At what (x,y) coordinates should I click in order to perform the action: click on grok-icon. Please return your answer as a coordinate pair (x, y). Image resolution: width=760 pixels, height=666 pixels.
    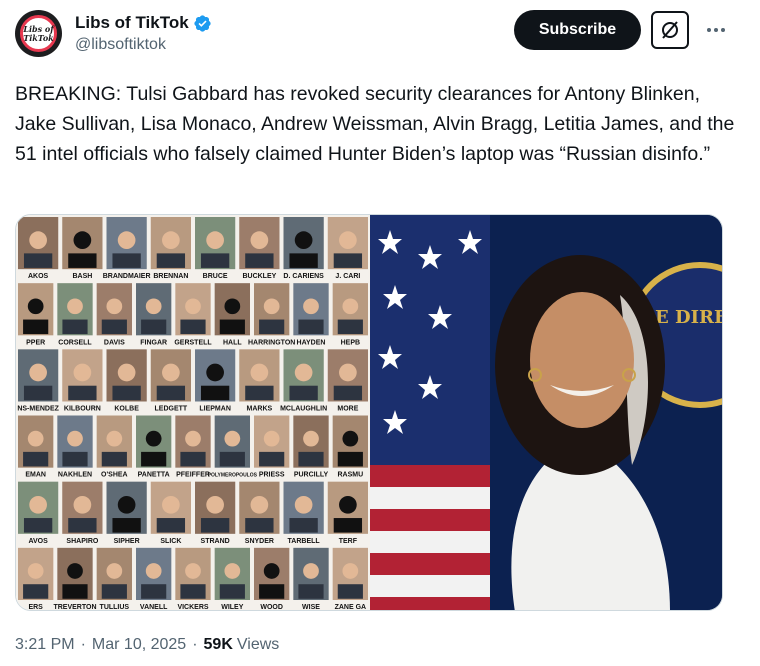
    Looking at the image, I should click on (670, 30).